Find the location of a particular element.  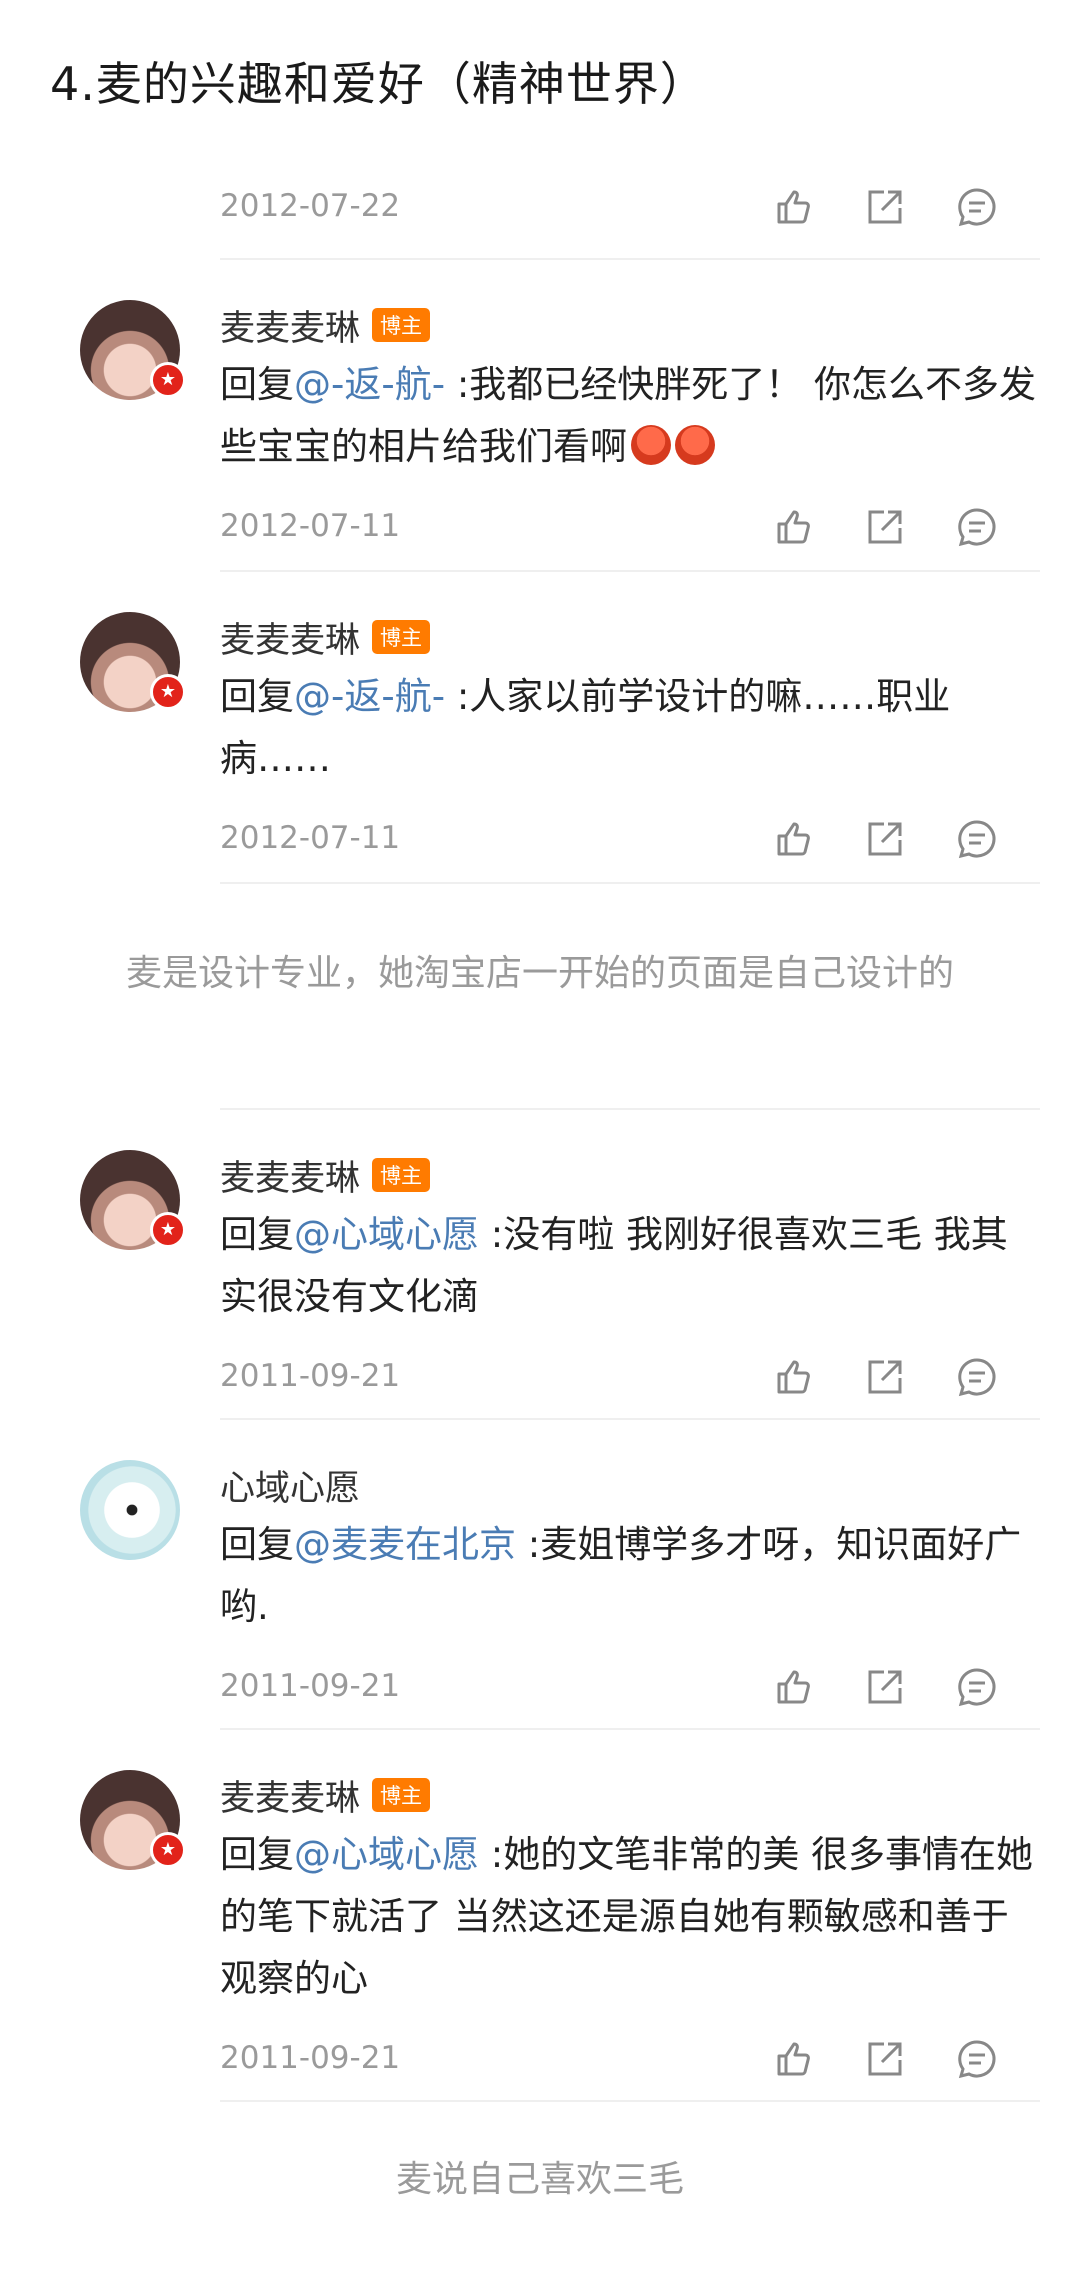

photo-caption: 麦是设计专业，她淘宝店一开始的页面是自己设计的 is located at coordinates (539, 973).